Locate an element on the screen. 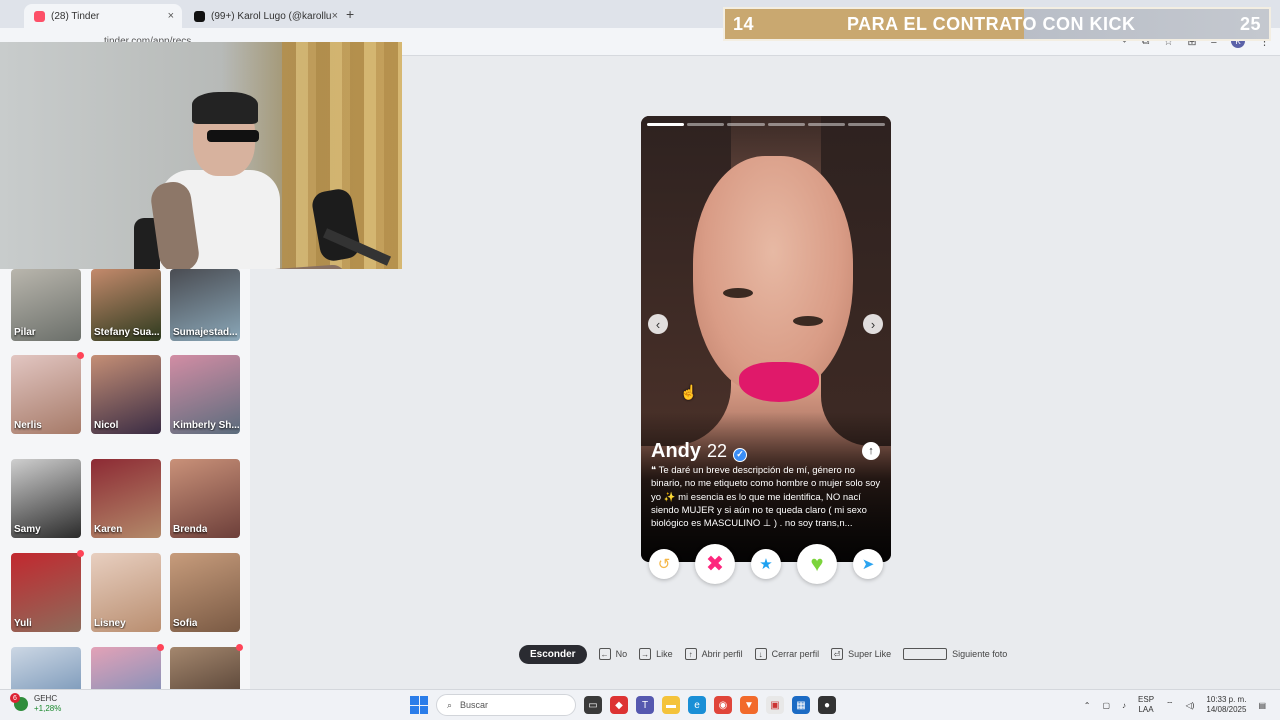 The height and width of the screenshot is (720, 1280). like-button: ♥ is located at coordinates (817, 564).